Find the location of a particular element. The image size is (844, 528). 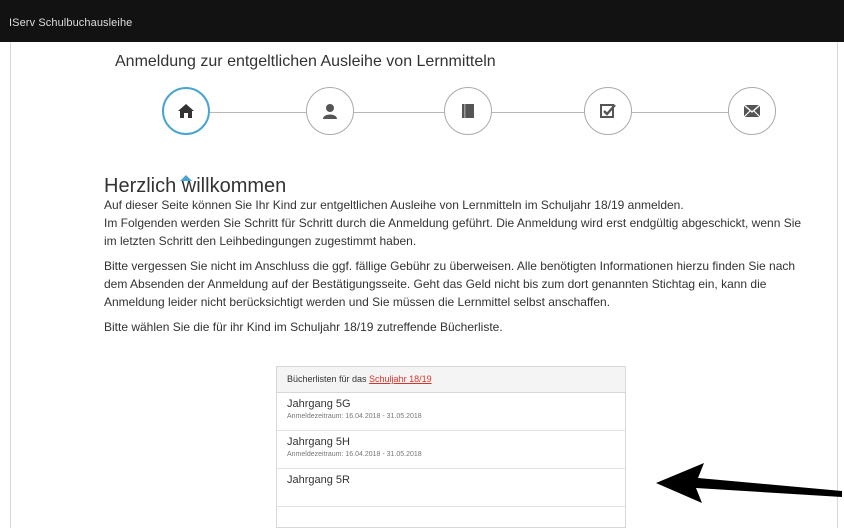

booklist-item-title: Jahrgang 5R is located at coordinates (318, 480).